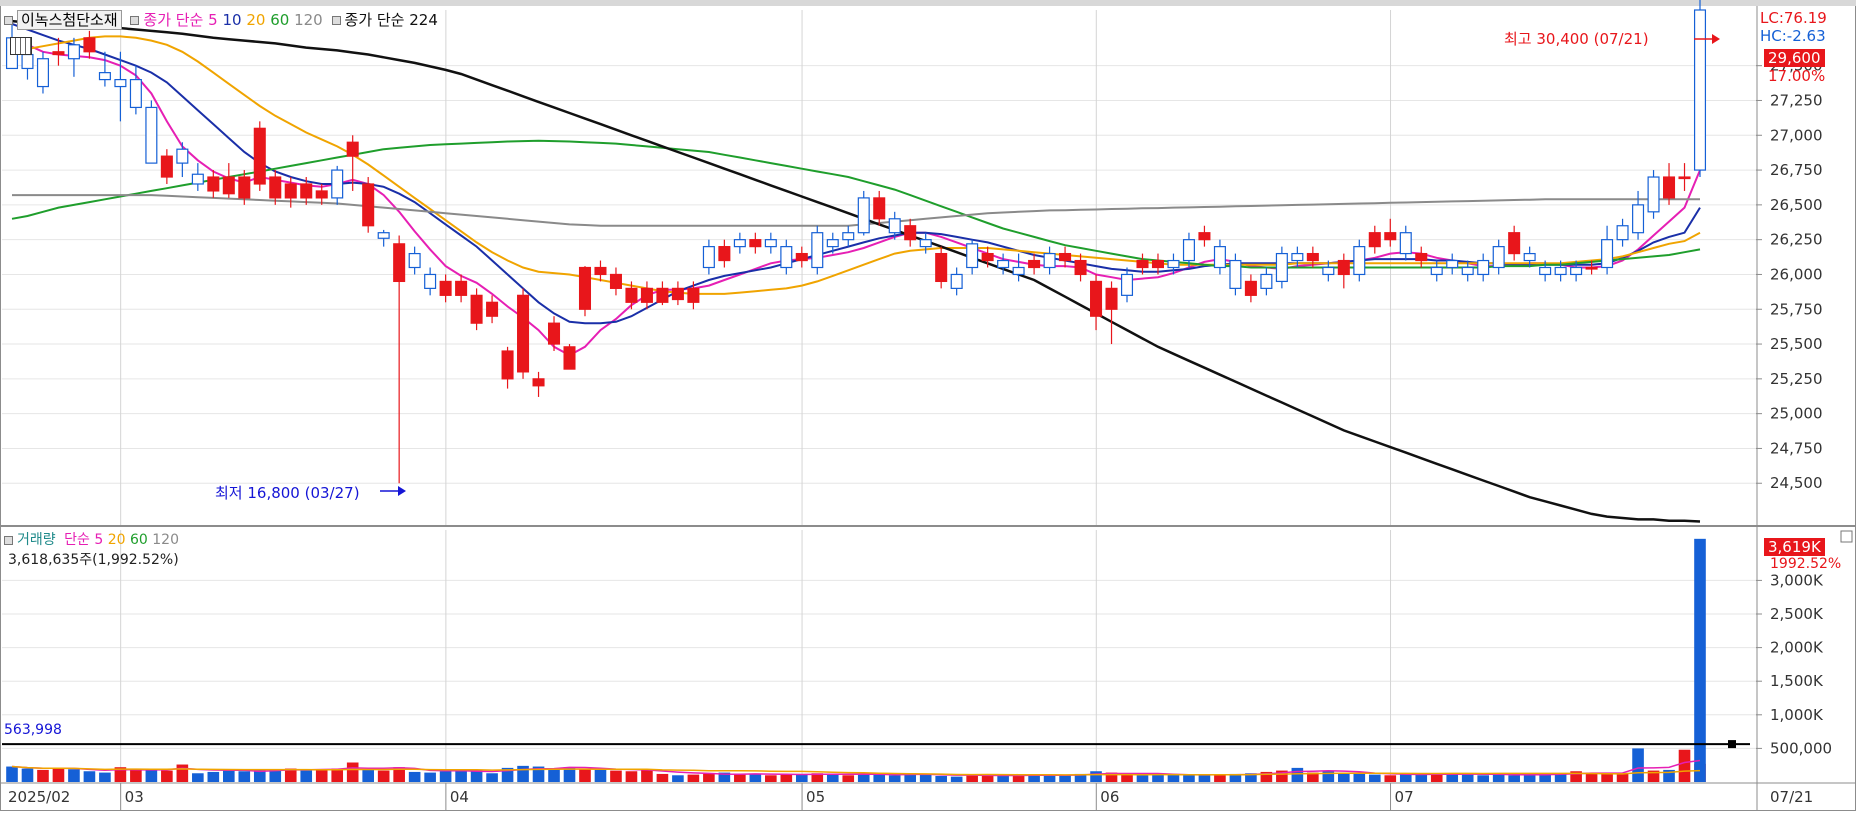 This screenshot has height=815, width=1856. I want to click on ma20-label: 20, so click(256, 20).